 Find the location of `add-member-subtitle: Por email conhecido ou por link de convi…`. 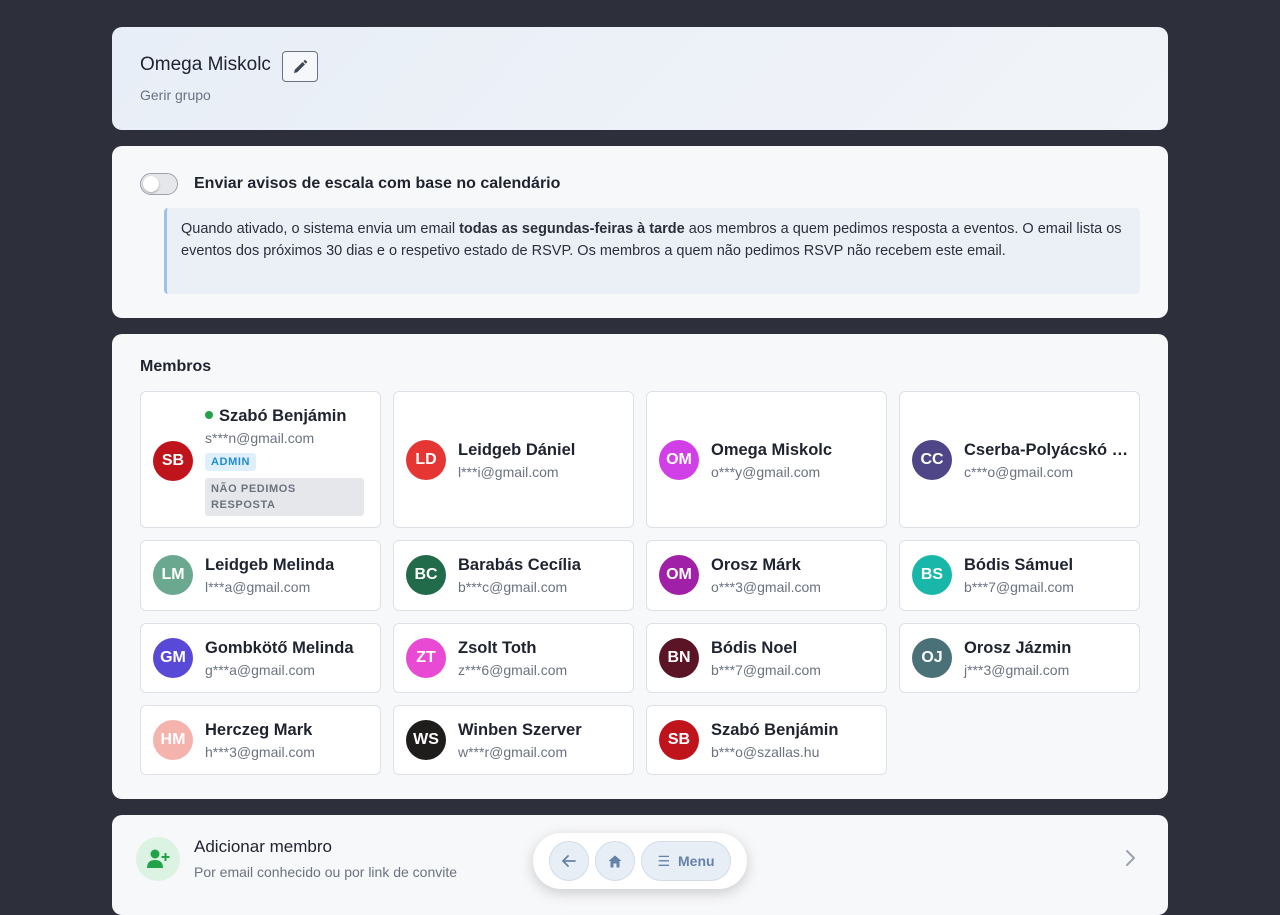

add-member-subtitle: Por email conhecido ou por link de convi… is located at coordinates (326, 872).